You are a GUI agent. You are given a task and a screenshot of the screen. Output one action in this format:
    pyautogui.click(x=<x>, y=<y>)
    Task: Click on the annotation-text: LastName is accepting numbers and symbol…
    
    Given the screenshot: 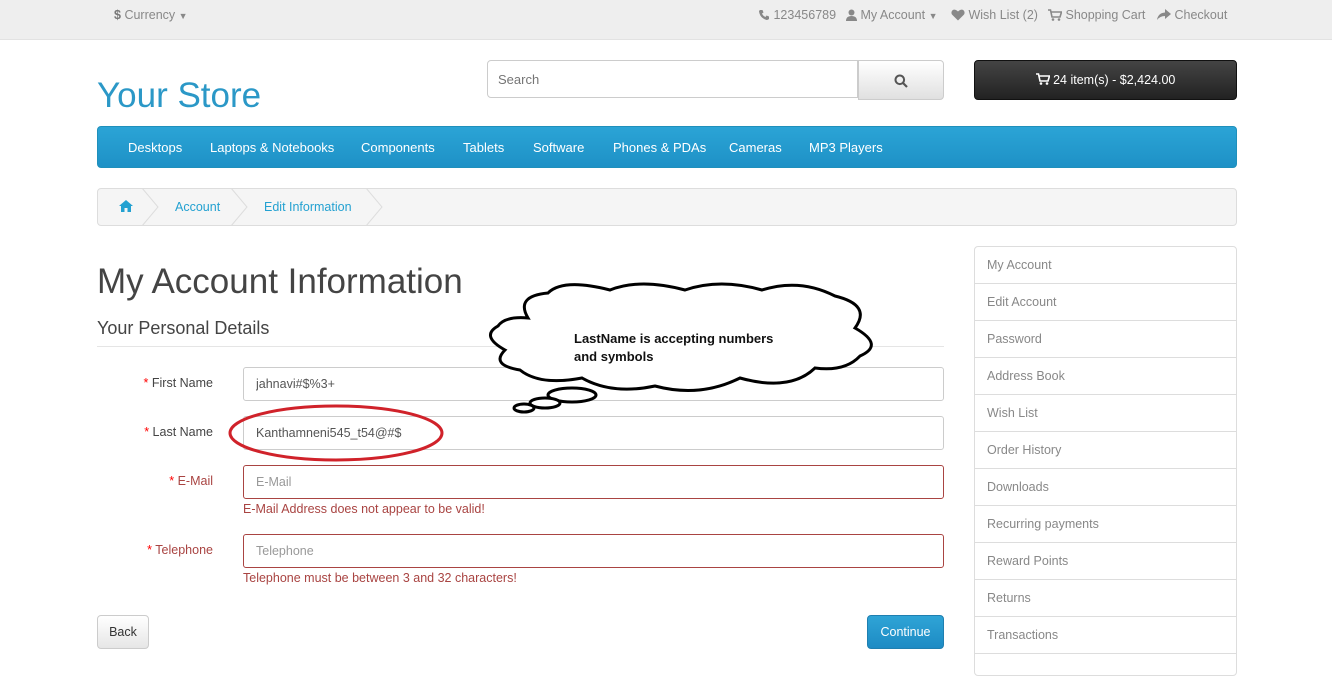 What is the action you would take?
    pyautogui.click(x=674, y=347)
    